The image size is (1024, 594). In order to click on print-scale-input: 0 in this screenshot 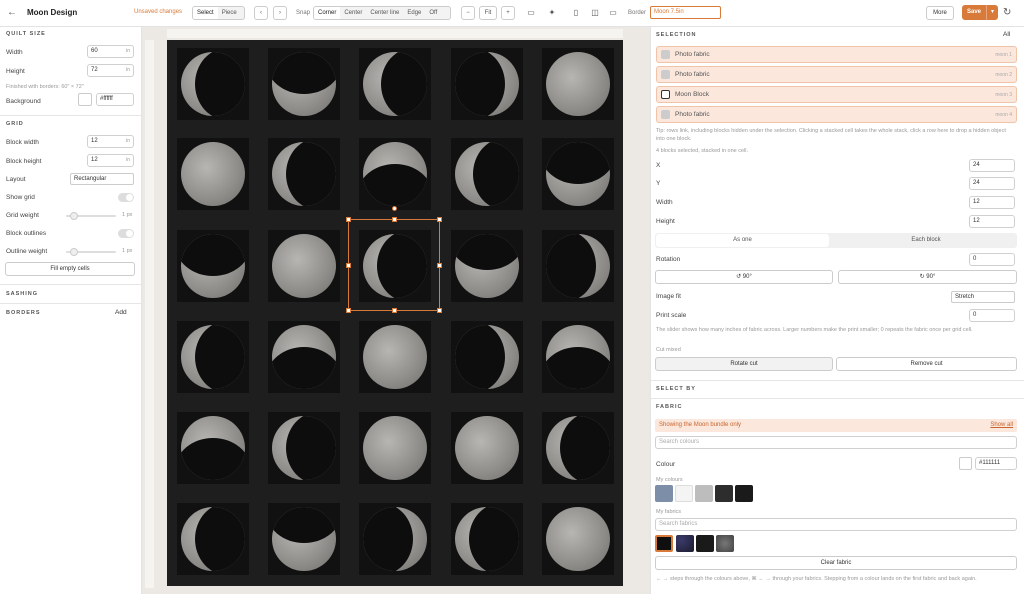, I will do `click(992, 315)`.